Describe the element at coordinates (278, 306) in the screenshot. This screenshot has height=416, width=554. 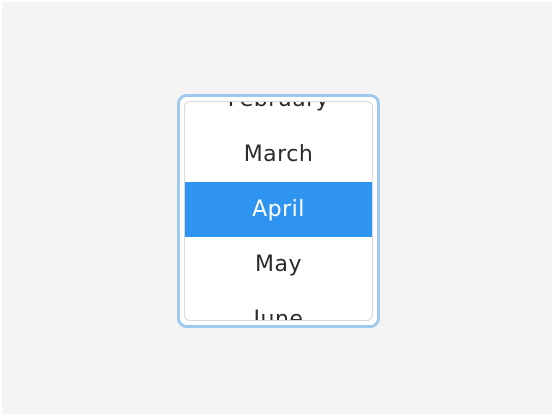
I see `option-june: June` at that location.